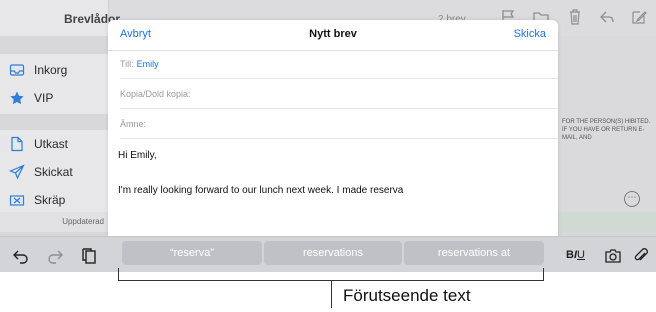 The width and height of the screenshot is (656, 312). I want to click on sent-icon, so click(17, 172).